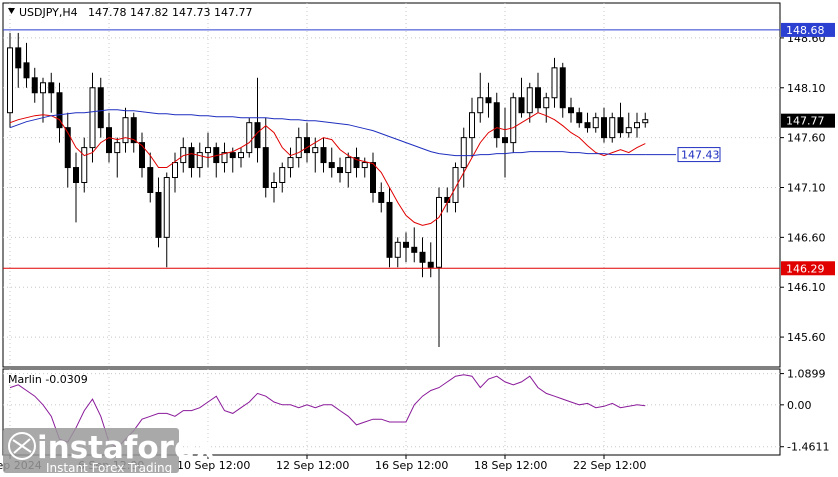  What do you see at coordinates (609, 465) in the screenshot?
I see `time-tick-label: 22 Sep 12:00` at bounding box center [609, 465].